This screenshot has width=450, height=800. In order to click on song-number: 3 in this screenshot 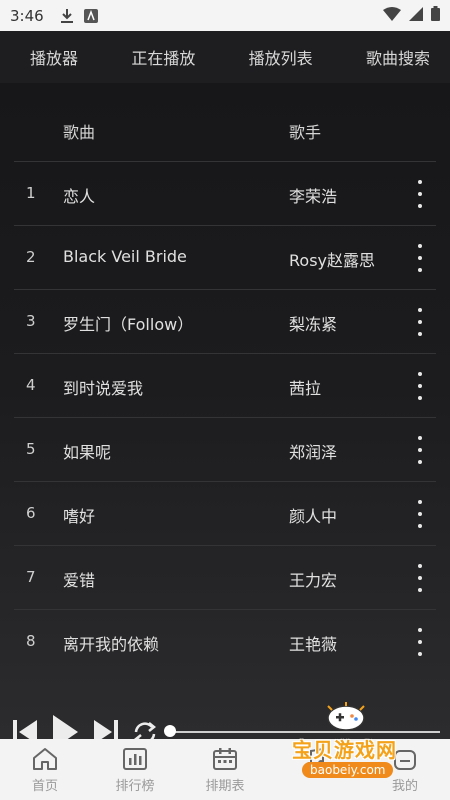, I will do `click(31, 321)`.